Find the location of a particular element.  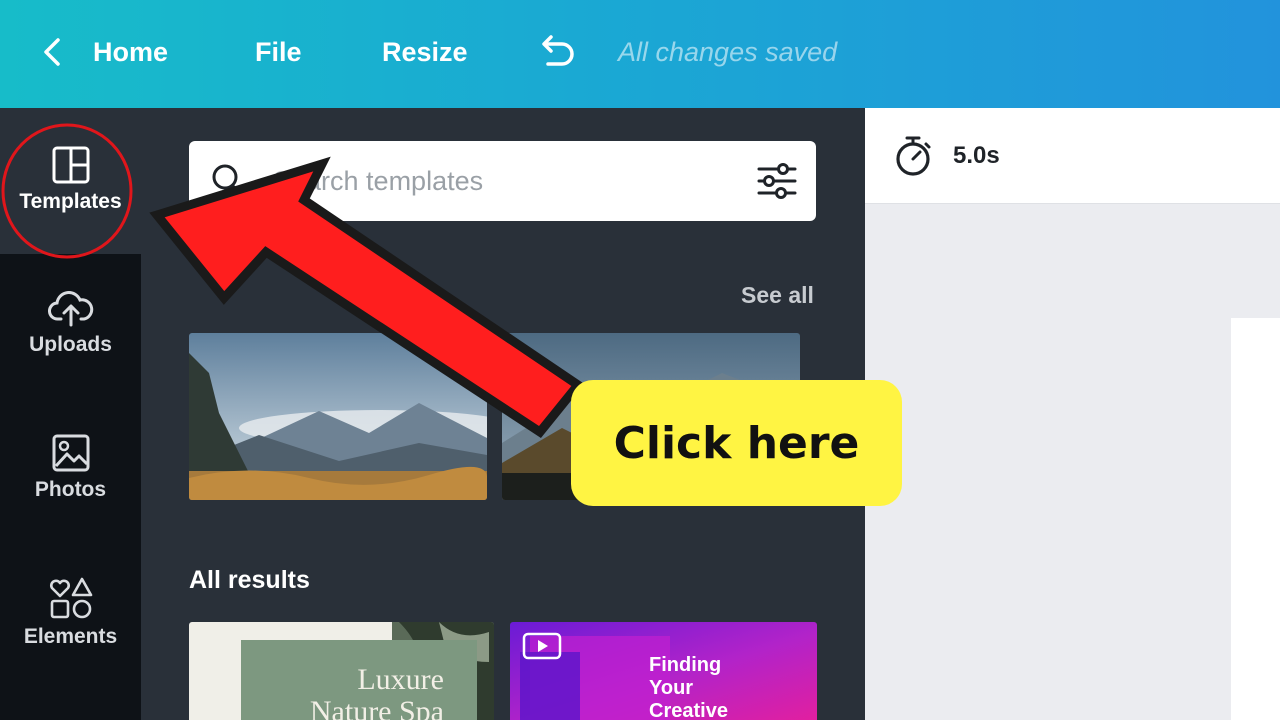

sidebar-item-label: Elements is located at coordinates (70, 636).